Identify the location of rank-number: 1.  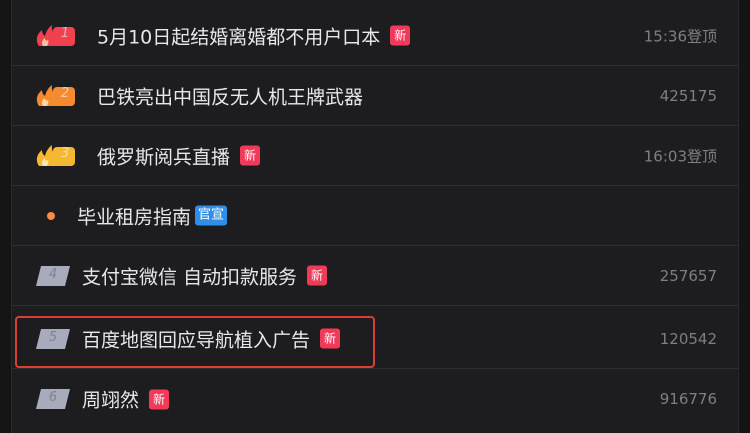
(65, 33).